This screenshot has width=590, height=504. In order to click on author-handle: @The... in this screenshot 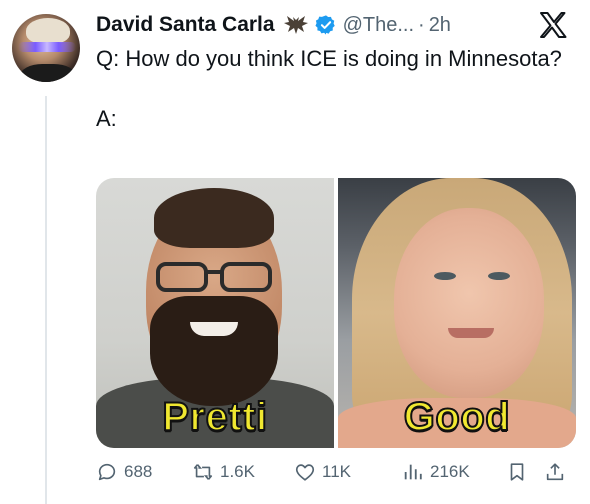, I will do `click(378, 25)`.